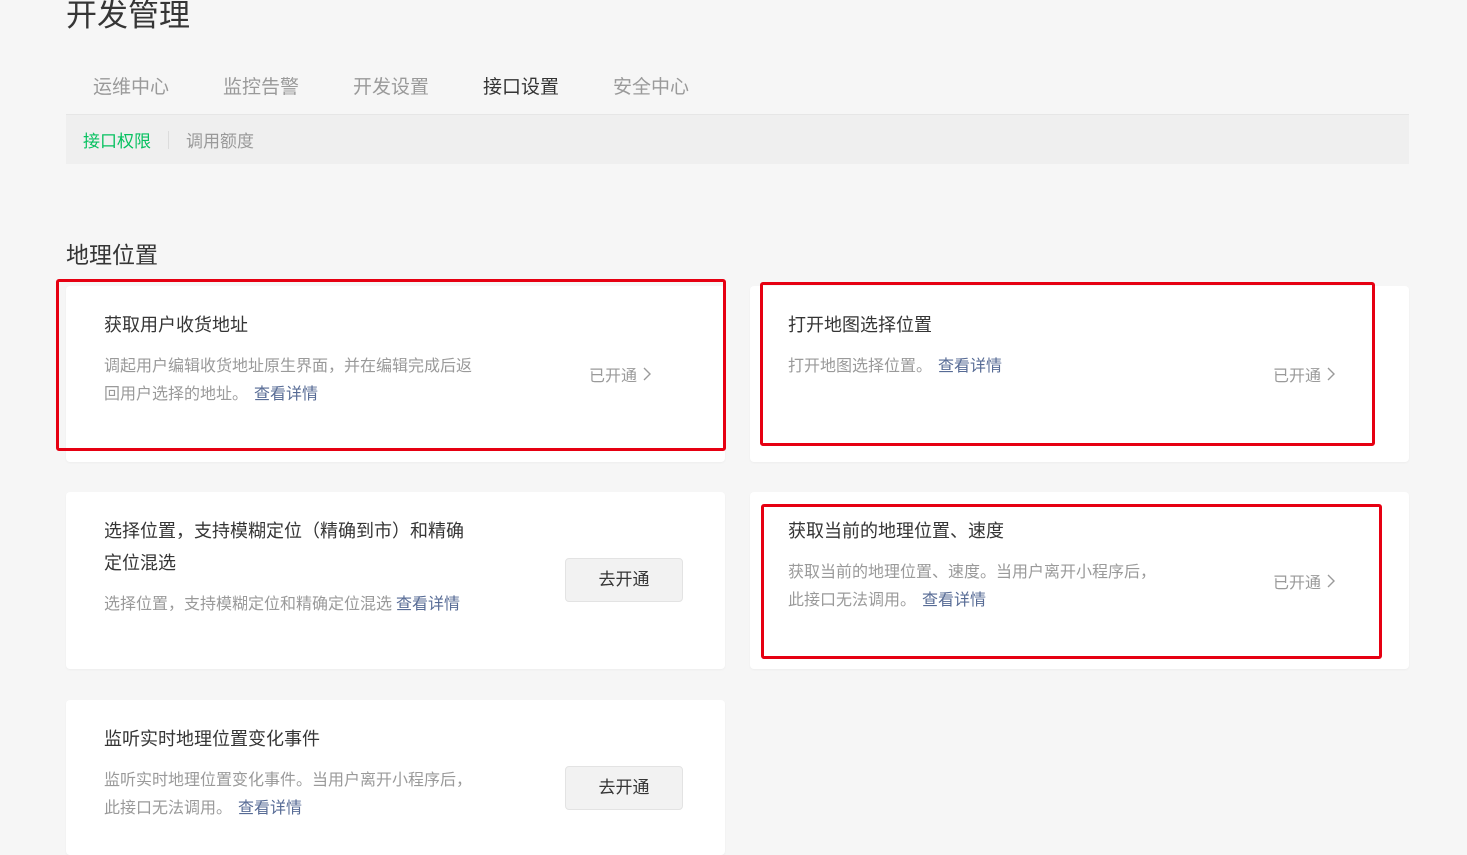 The height and width of the screenshot is (855, 1467). I want to click on card-title-line: 选择位置，支持模糊定位（精确到市）和精确, so click(284, 531).